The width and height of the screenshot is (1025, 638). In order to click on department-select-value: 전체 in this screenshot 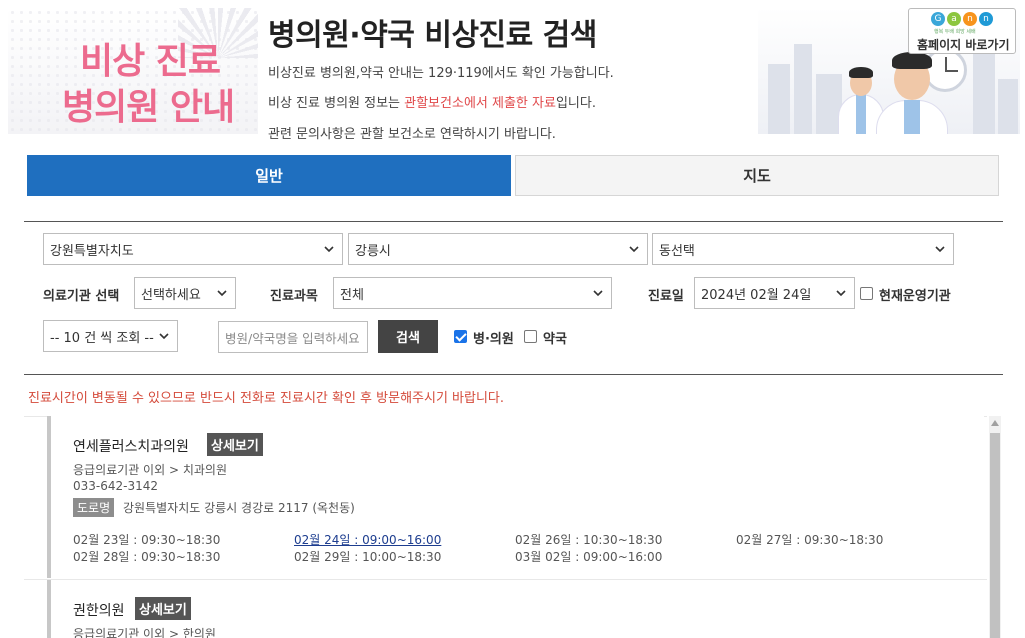, I will do `click(352, 295)`.